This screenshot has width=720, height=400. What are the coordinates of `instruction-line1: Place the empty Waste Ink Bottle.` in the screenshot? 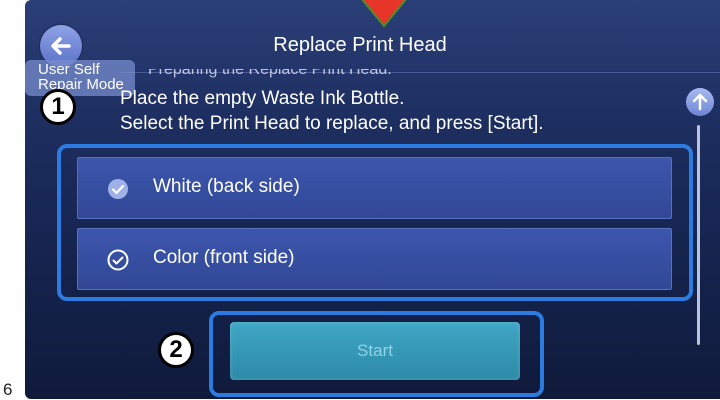 It's located at (262, 98).